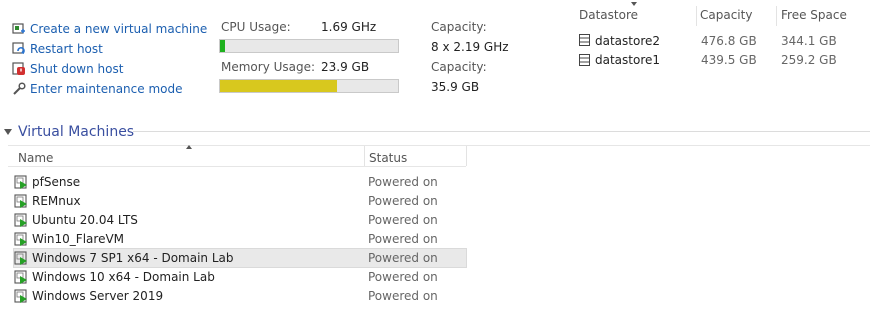 The image size is (870, 333). Describe the element at coordinates (240, 277) in the screenshot. I see `vm-row: Windows 10 x64 - Domain Lab Powered on` at that location.